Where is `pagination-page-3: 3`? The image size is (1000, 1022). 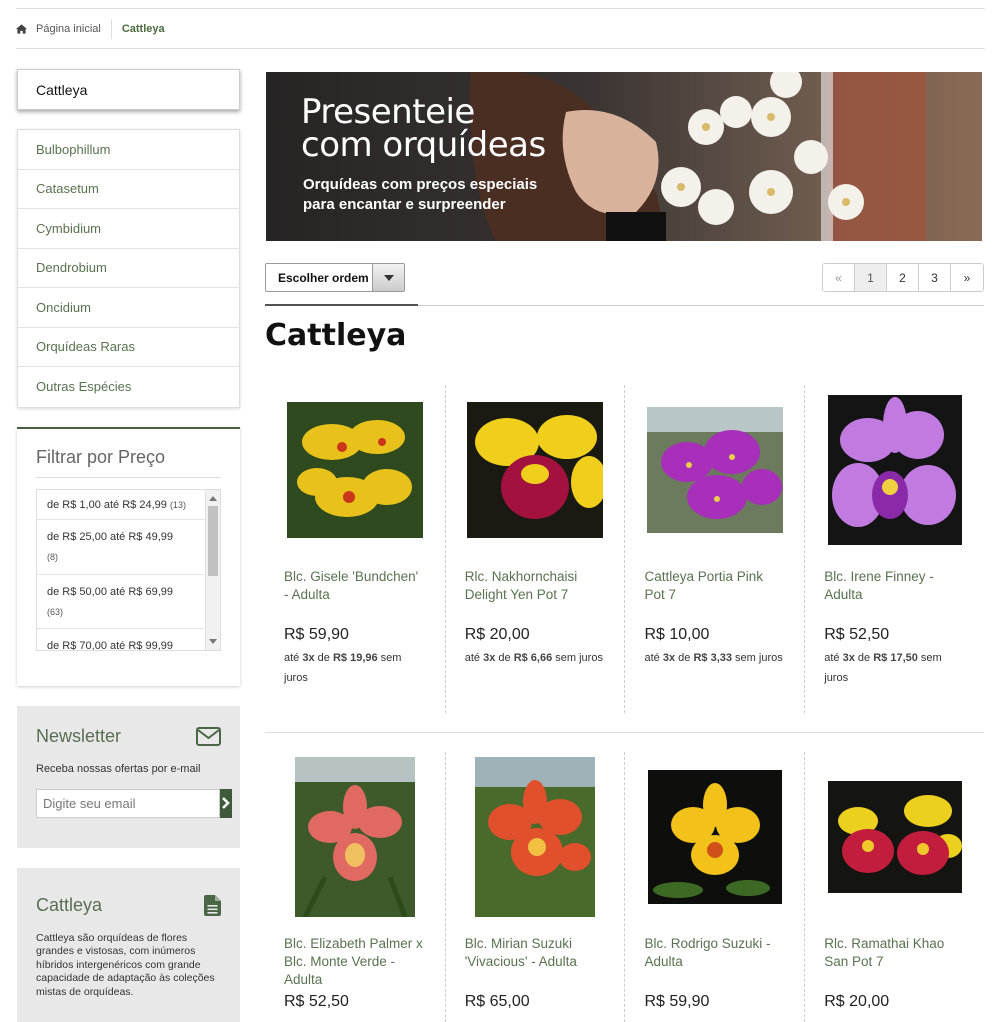 pagination-page-3: 3 is located at coordinates (935, 277).